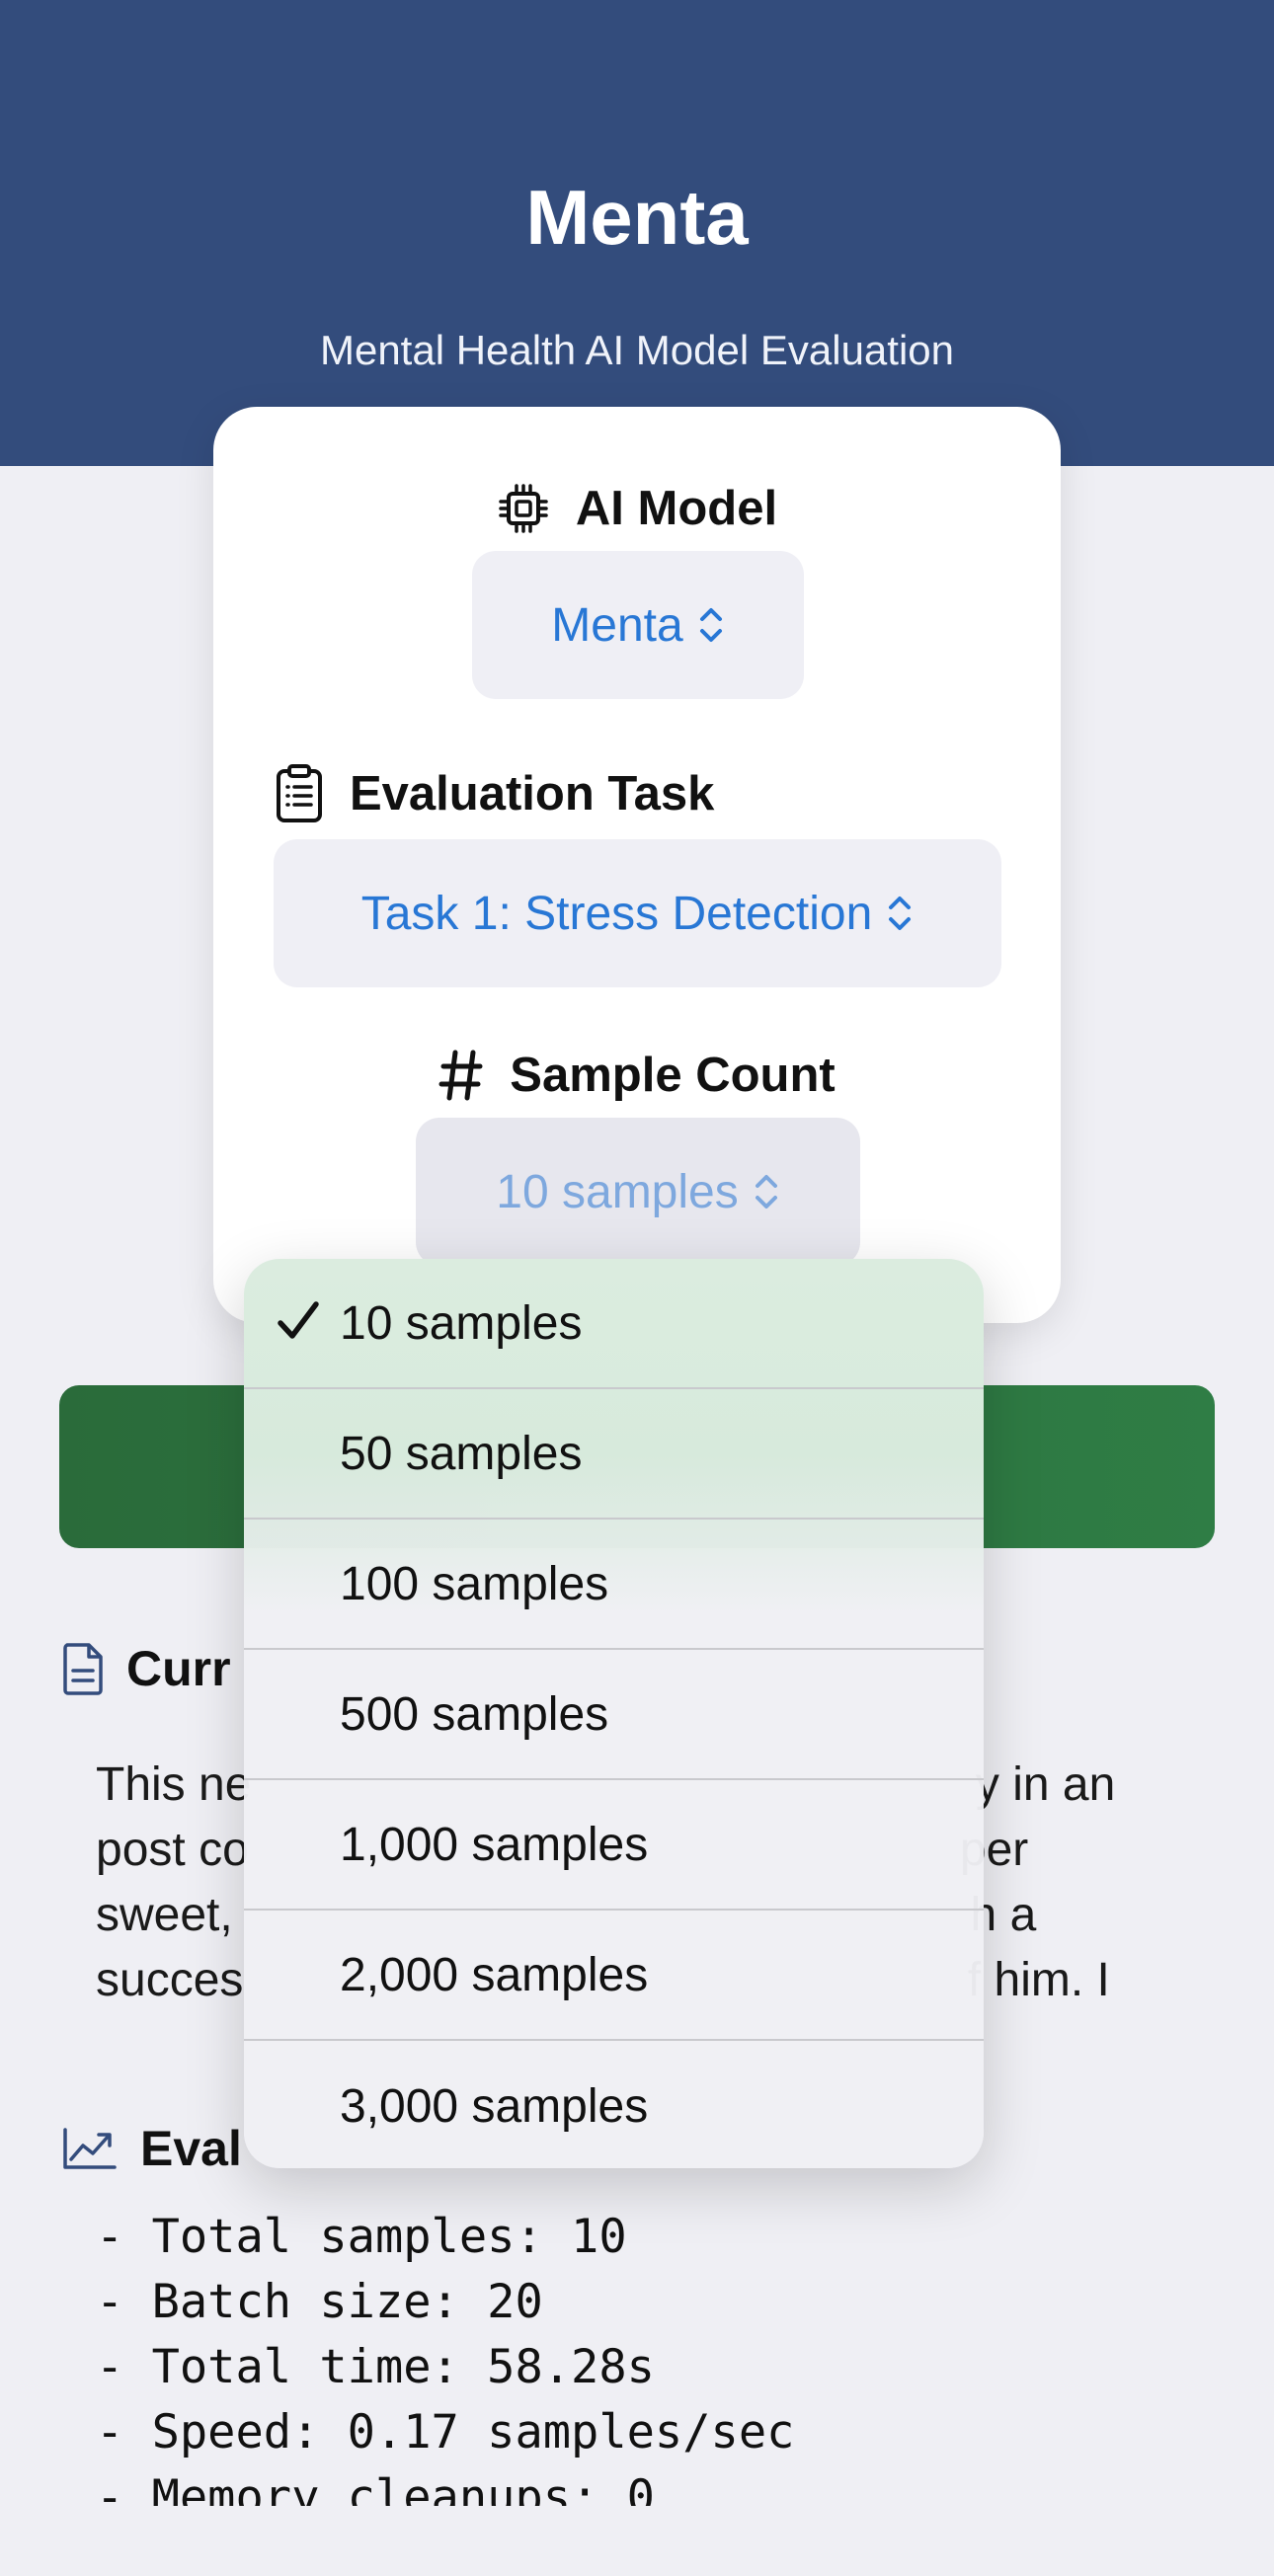  What do you see at coordinates (533, 793) in the screenshot?
I see `task-title-label: Evaluation Task` at bounding box center [533, 793].